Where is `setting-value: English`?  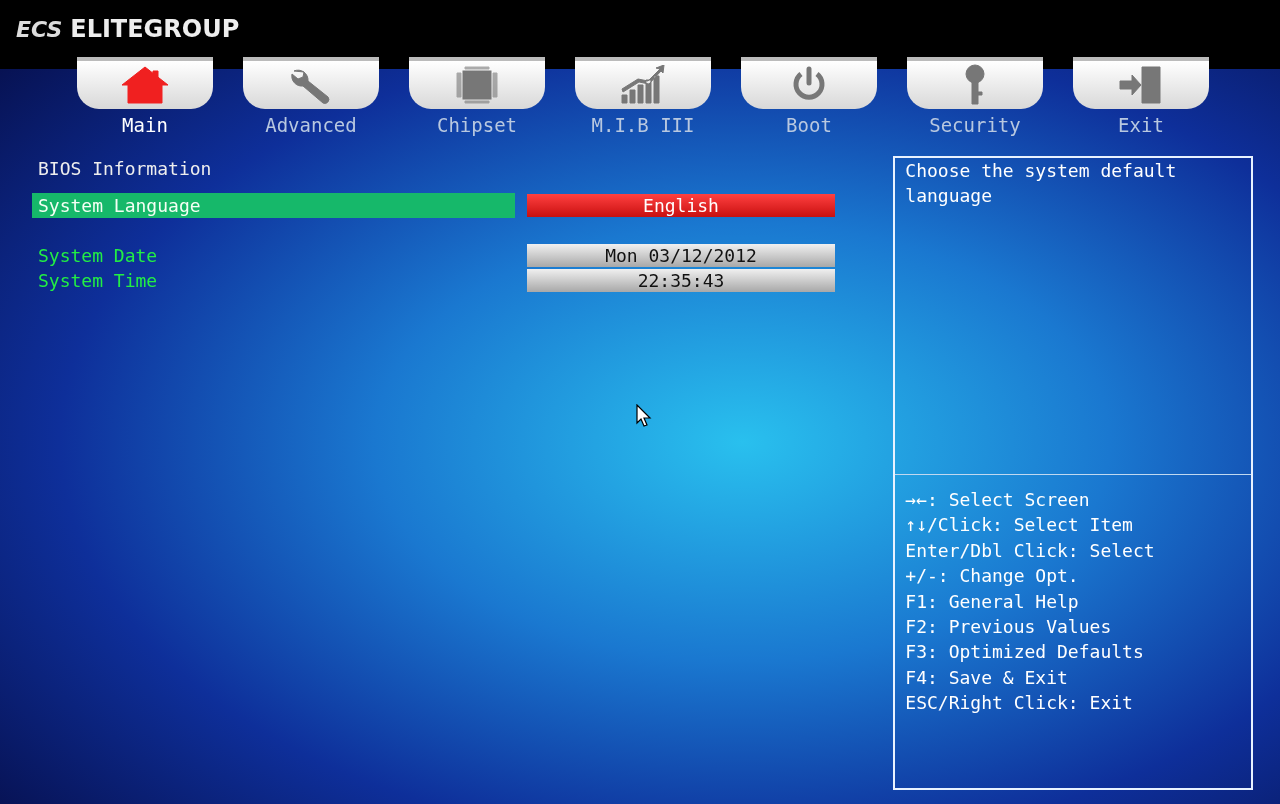
setting-value: English is located at coordinates (681, 205).